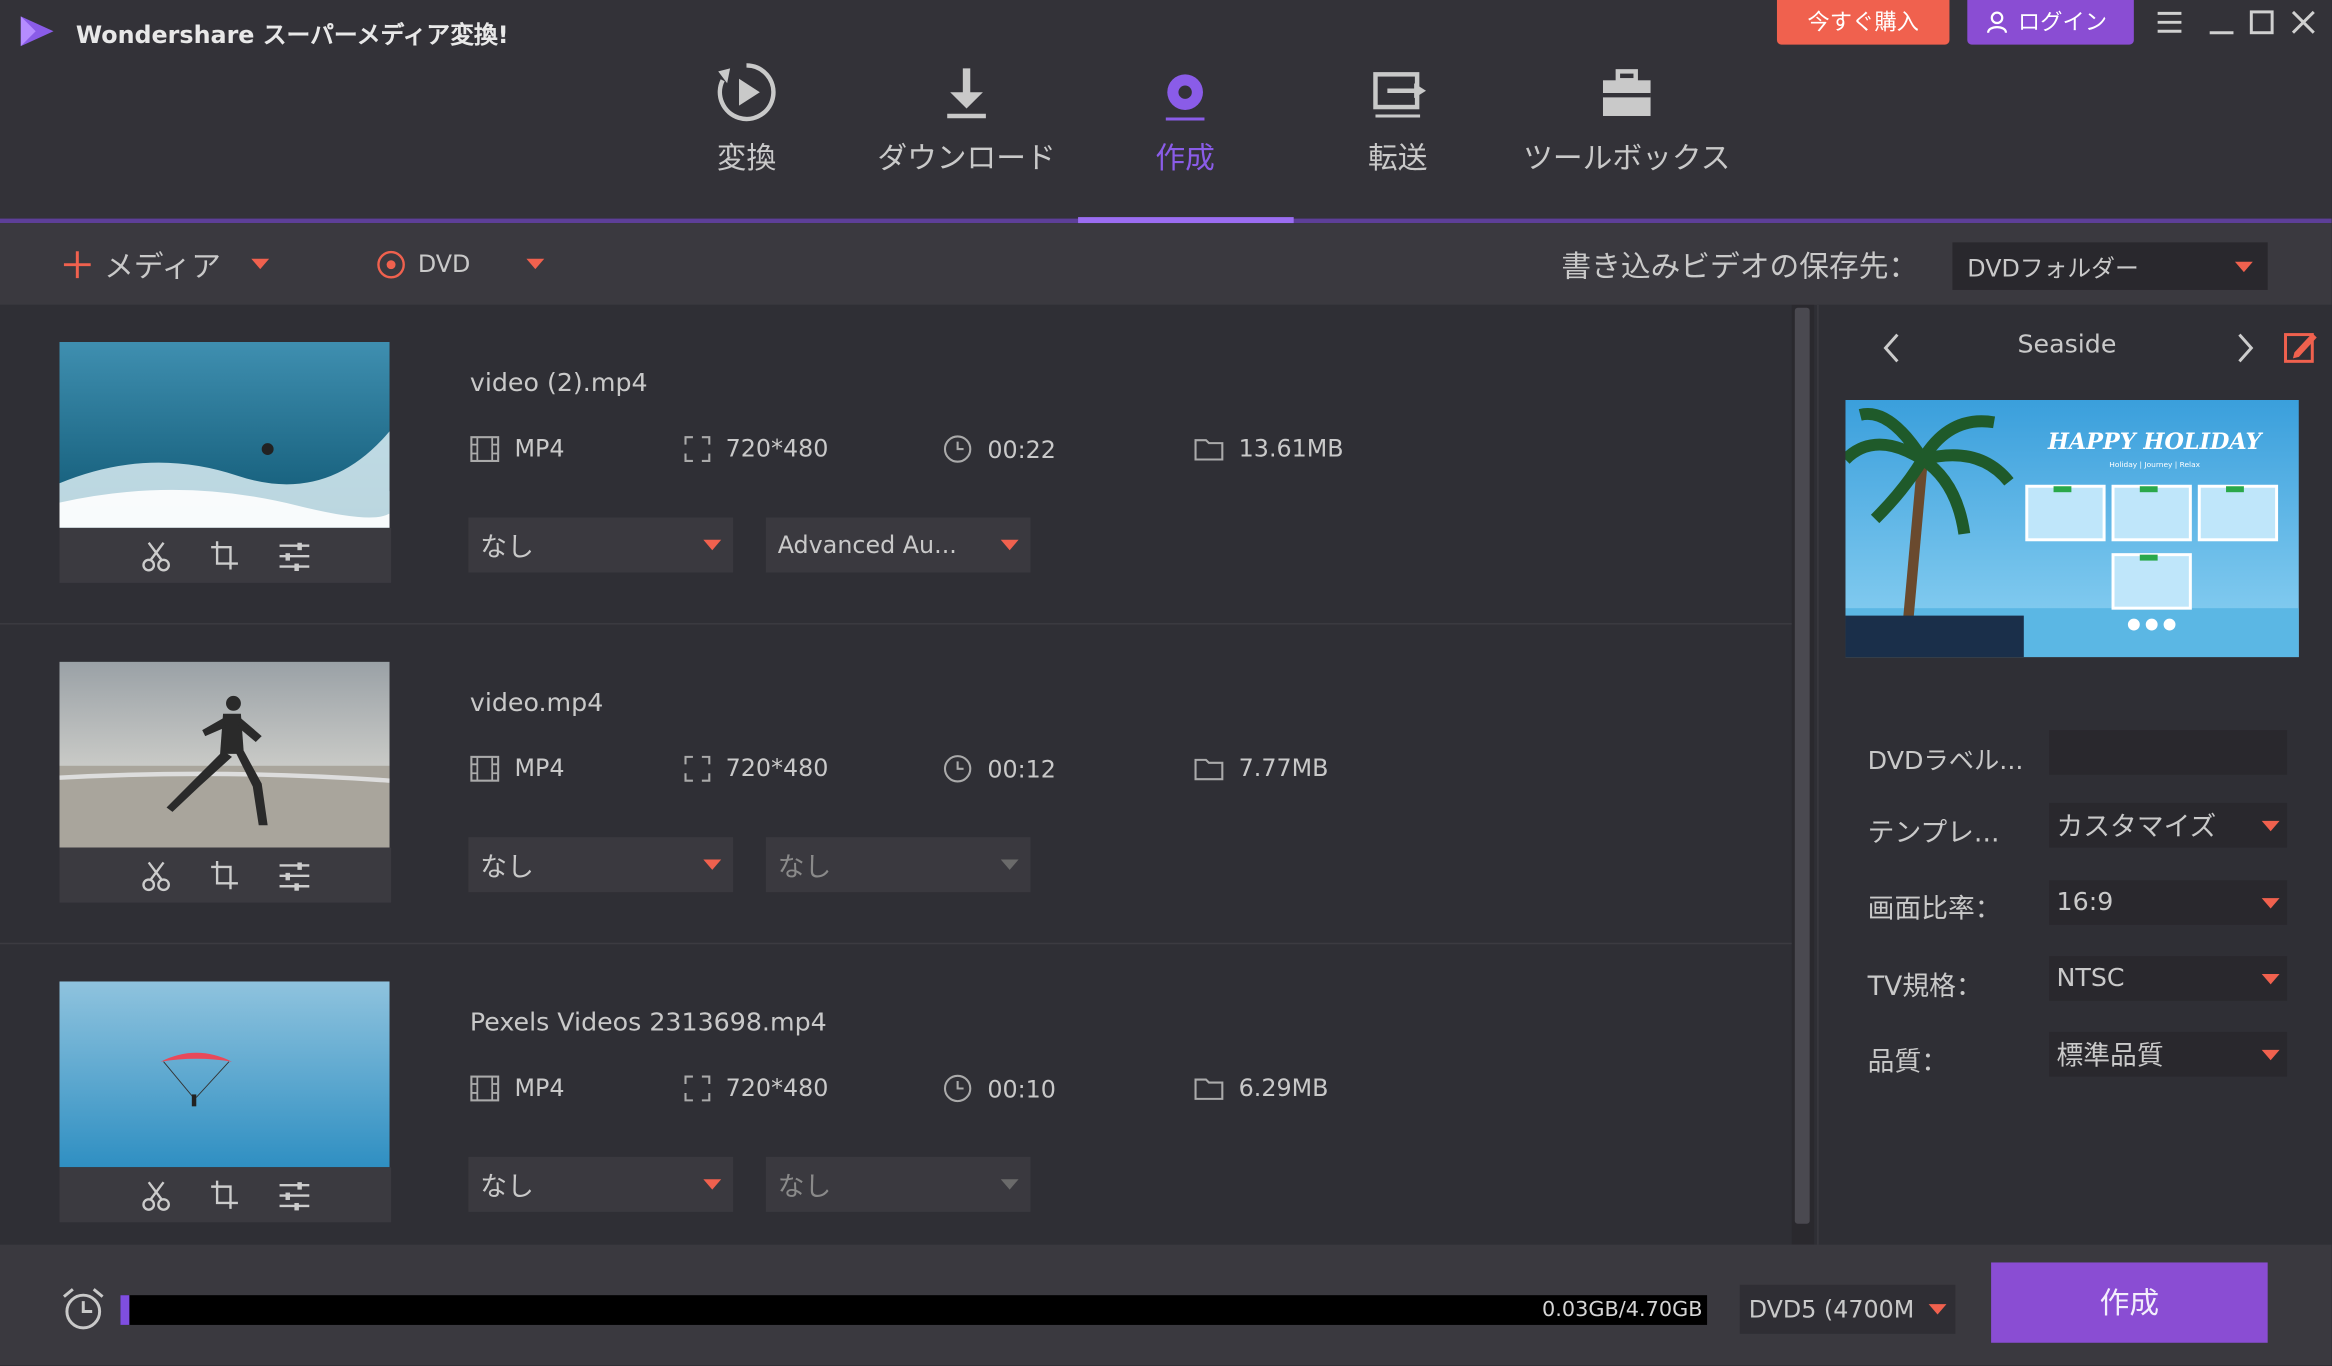 This screenshot has height=1366, width=2332. Describe the element at coordinates (1892, 348) in the screenshot. I see `chevron-left-icon` at that location.